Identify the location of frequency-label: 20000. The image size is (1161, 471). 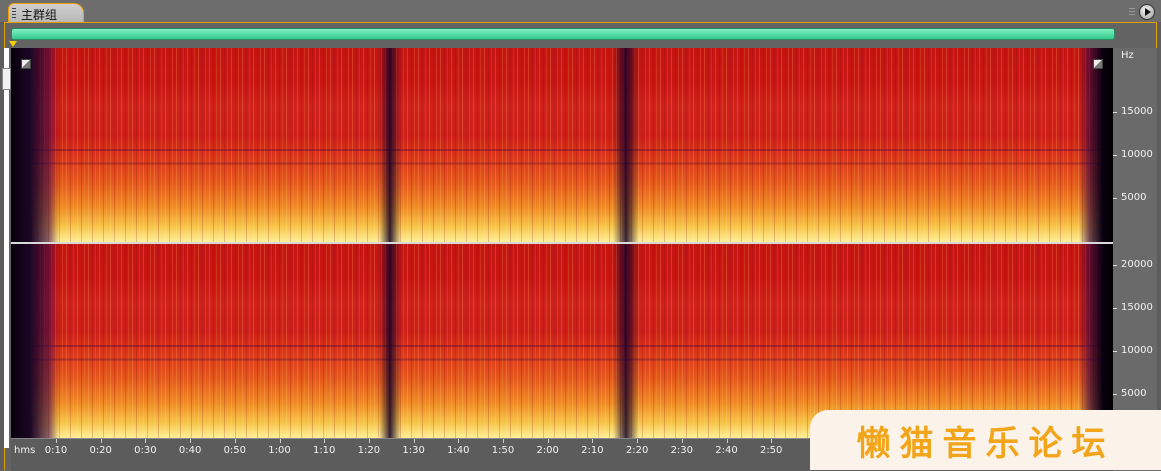
(1137, 264).